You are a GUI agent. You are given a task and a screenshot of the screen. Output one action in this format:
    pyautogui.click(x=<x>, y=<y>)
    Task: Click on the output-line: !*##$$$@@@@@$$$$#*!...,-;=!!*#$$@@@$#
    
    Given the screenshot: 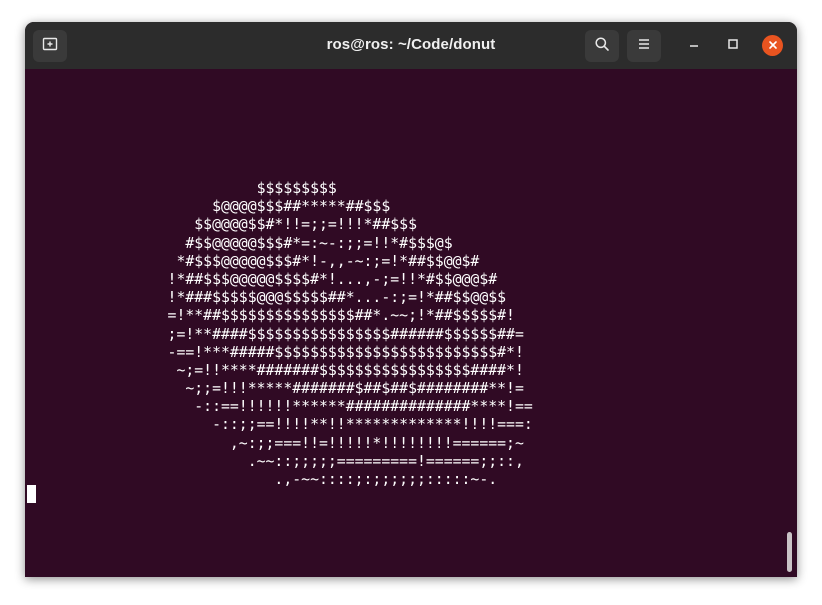 What is the action you would take?
    pyautogui.click(x=261, y=279)
    